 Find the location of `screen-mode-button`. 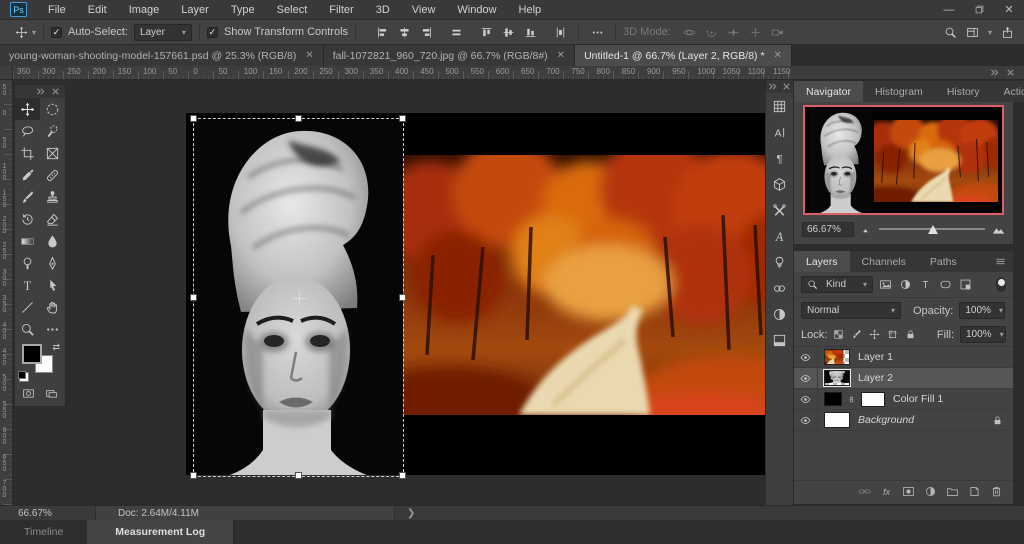

screen-mode-button is located at coordinates (51, 393).